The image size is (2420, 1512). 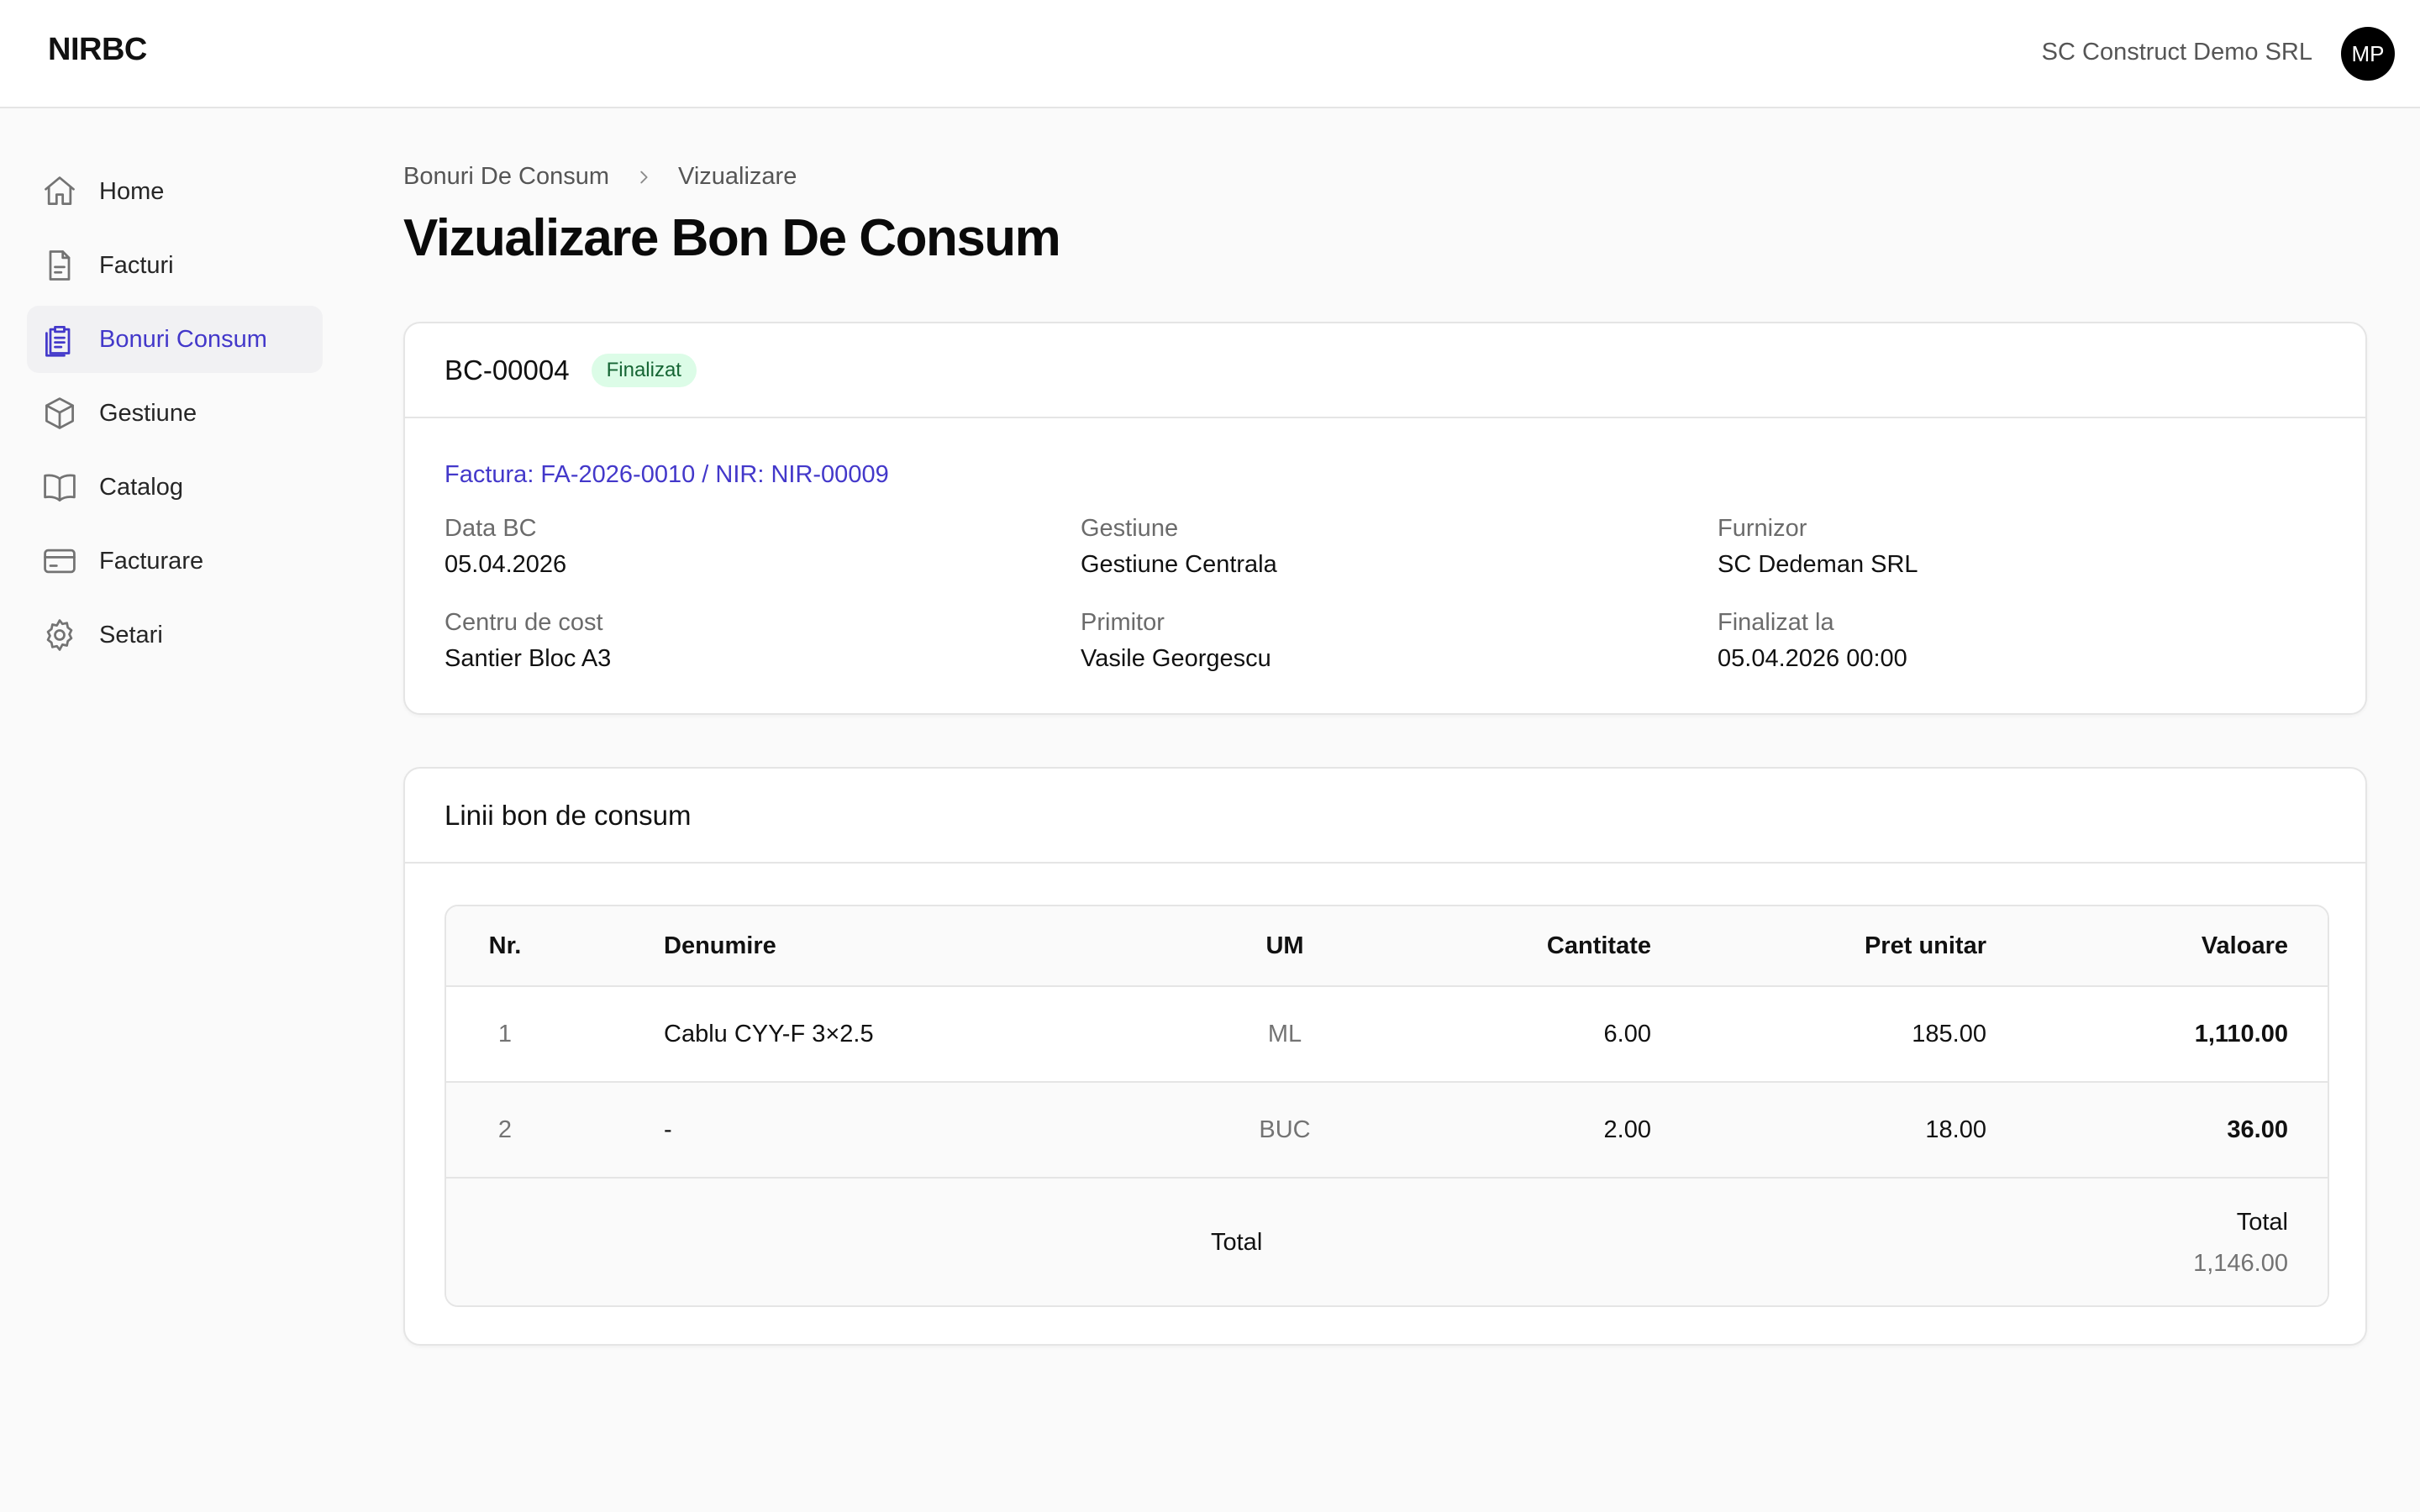 What do you see at coordinates (2368, 54) in the screenshot?
I see `avatar: MP` at bounding box center [2368, 54].